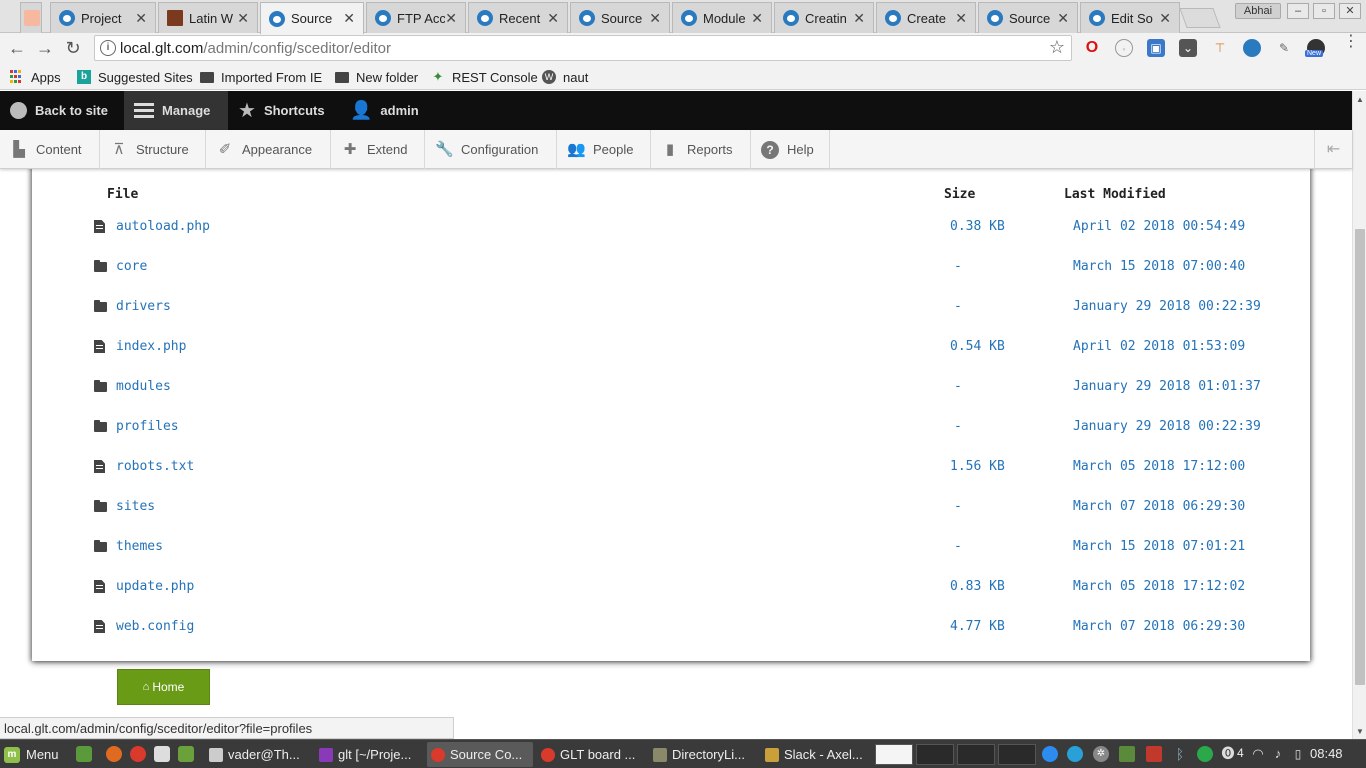 This screenshot has height=768, width=1366. Describe the element at coordinates (977, 586) in the screenshot. I see `file-size: 0.83 KB` at that location.